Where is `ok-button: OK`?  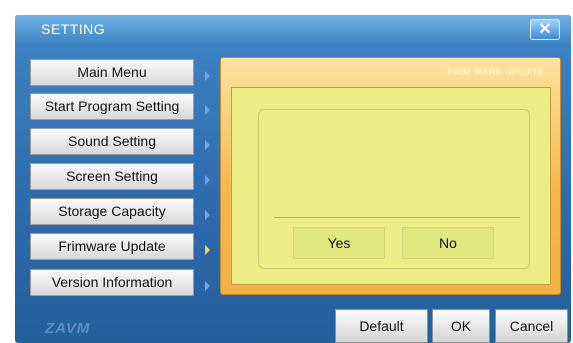 ok-button: OK is located at coordinates (461, 326).